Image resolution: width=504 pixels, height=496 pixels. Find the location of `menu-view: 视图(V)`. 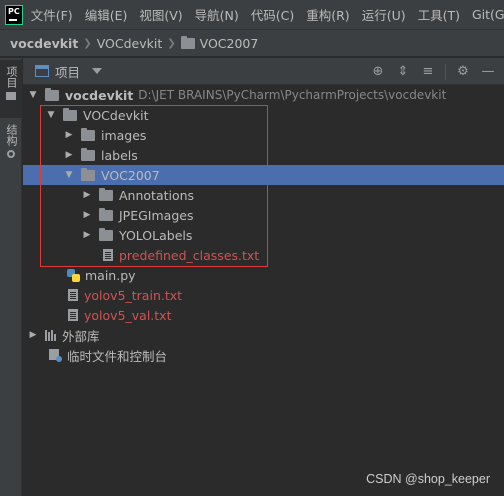

menu-view: 视图(V) is located at coordinates (160, 14).